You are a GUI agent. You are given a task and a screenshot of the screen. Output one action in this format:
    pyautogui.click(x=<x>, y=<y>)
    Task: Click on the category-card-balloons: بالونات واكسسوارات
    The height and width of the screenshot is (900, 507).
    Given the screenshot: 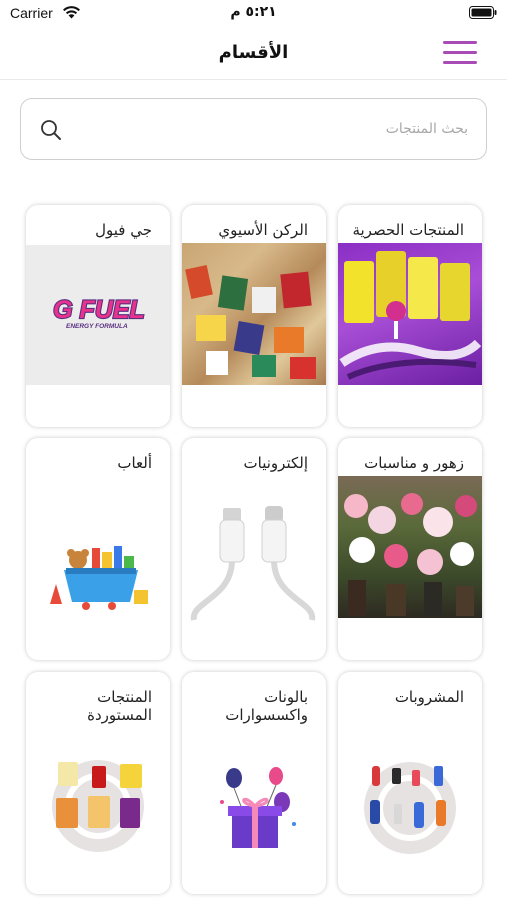 What is the action you would take?
    pyautogui.click(x=254, y=783)
    